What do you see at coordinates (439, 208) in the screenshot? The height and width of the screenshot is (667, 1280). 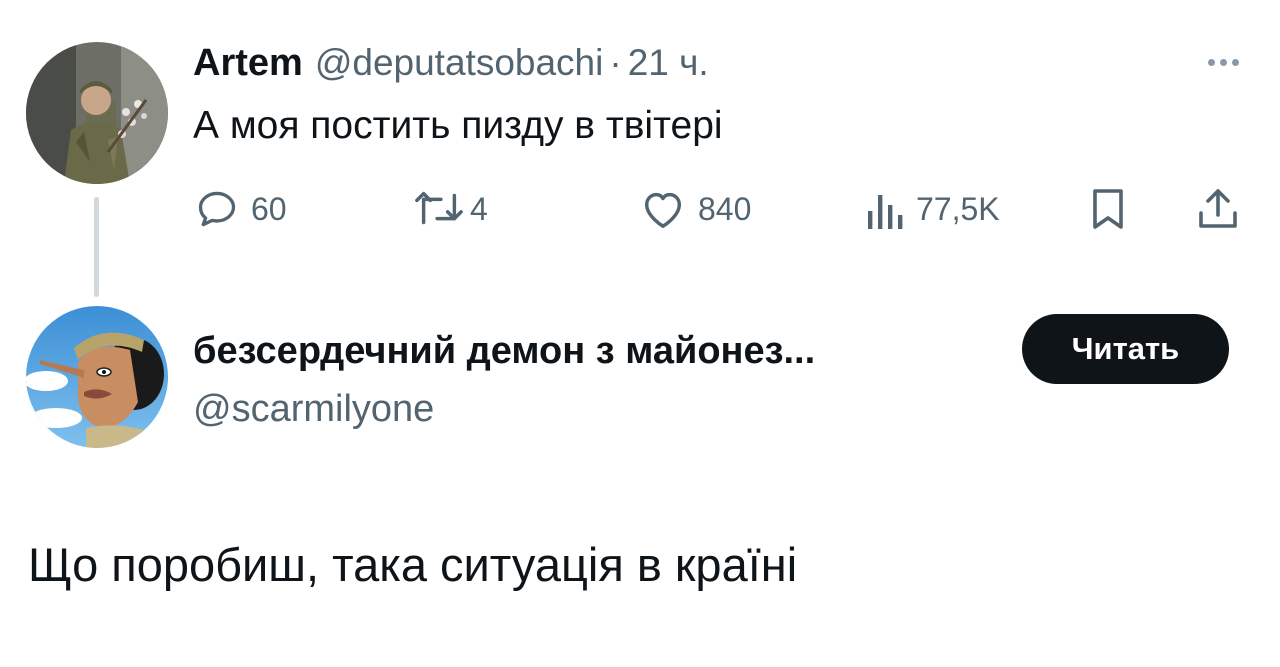 I see `retweet-icon` at bounding box center [439, 208].